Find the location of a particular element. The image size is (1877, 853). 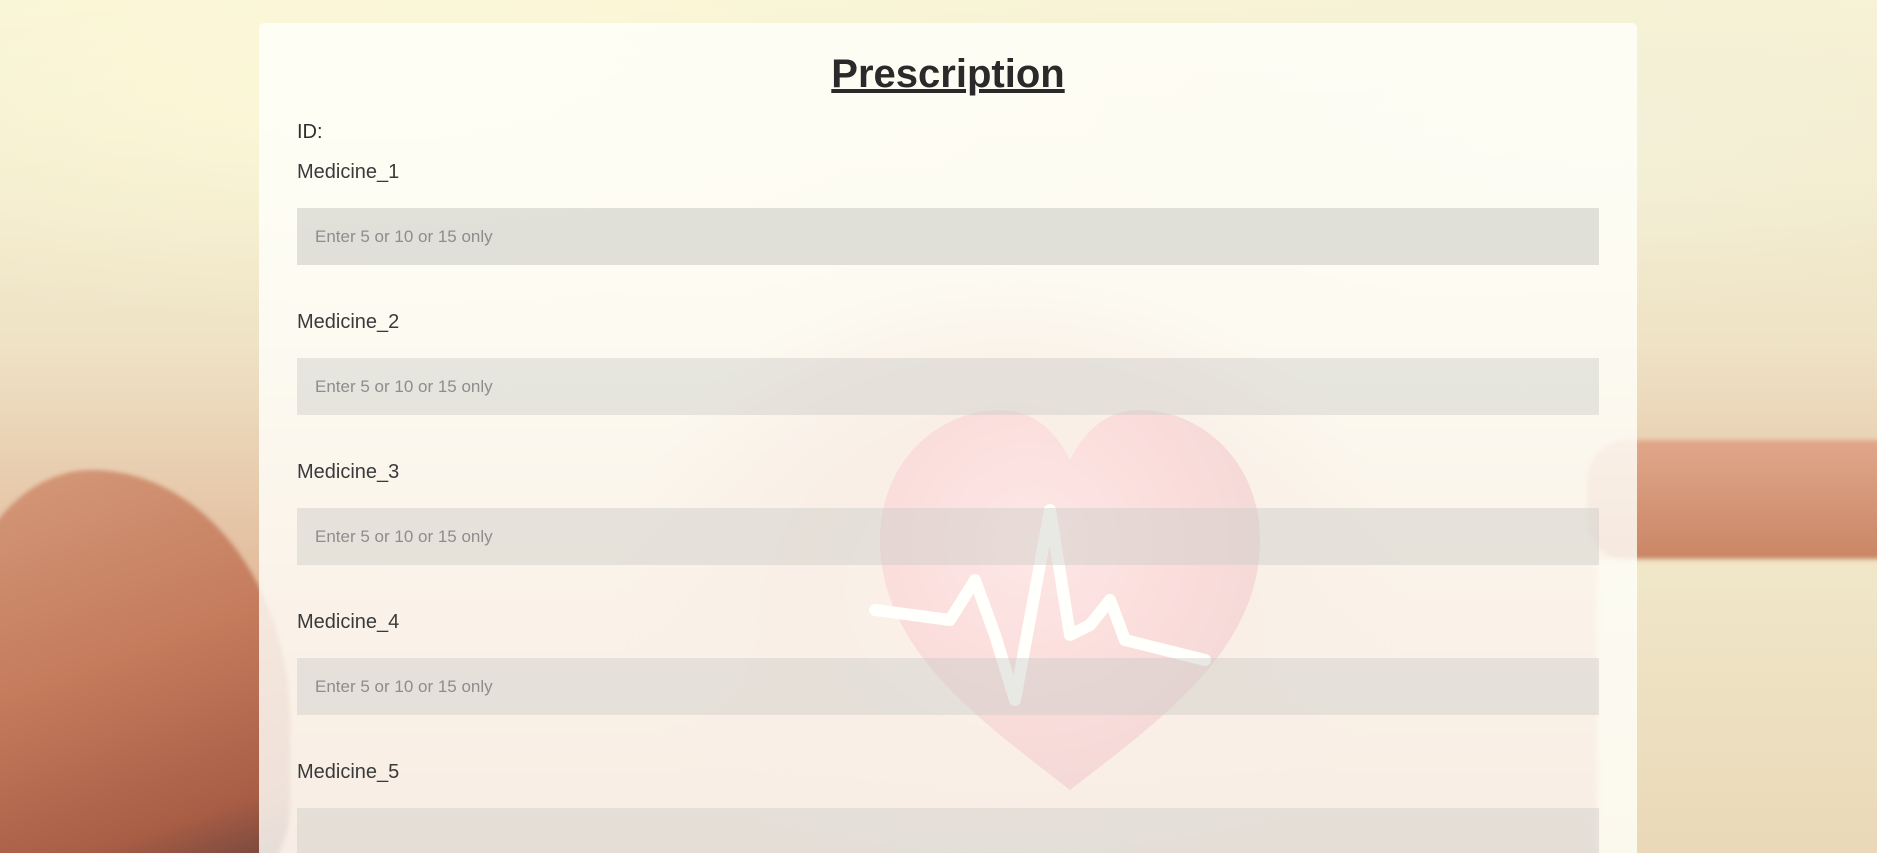

medicine-1-group: Medicine_1 is located at coordinates (948, 213).